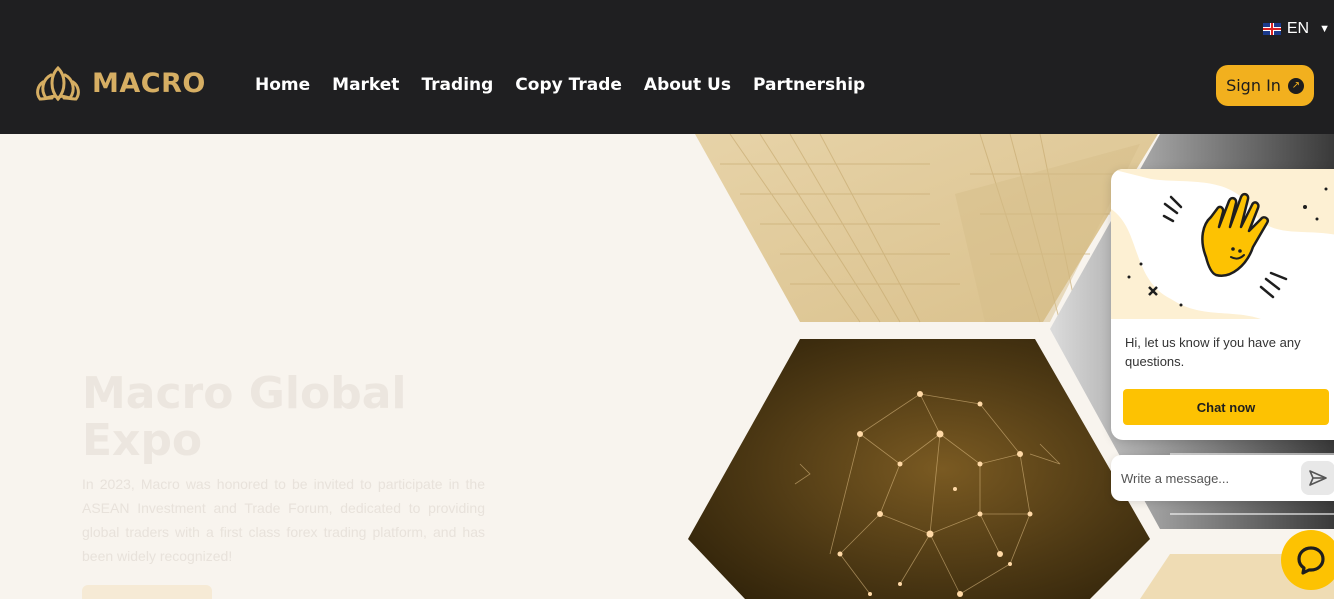 This screenshot has width=1334, height=599. I want to click on sign-in-button: Sign In ↗, so click(1265, 85).